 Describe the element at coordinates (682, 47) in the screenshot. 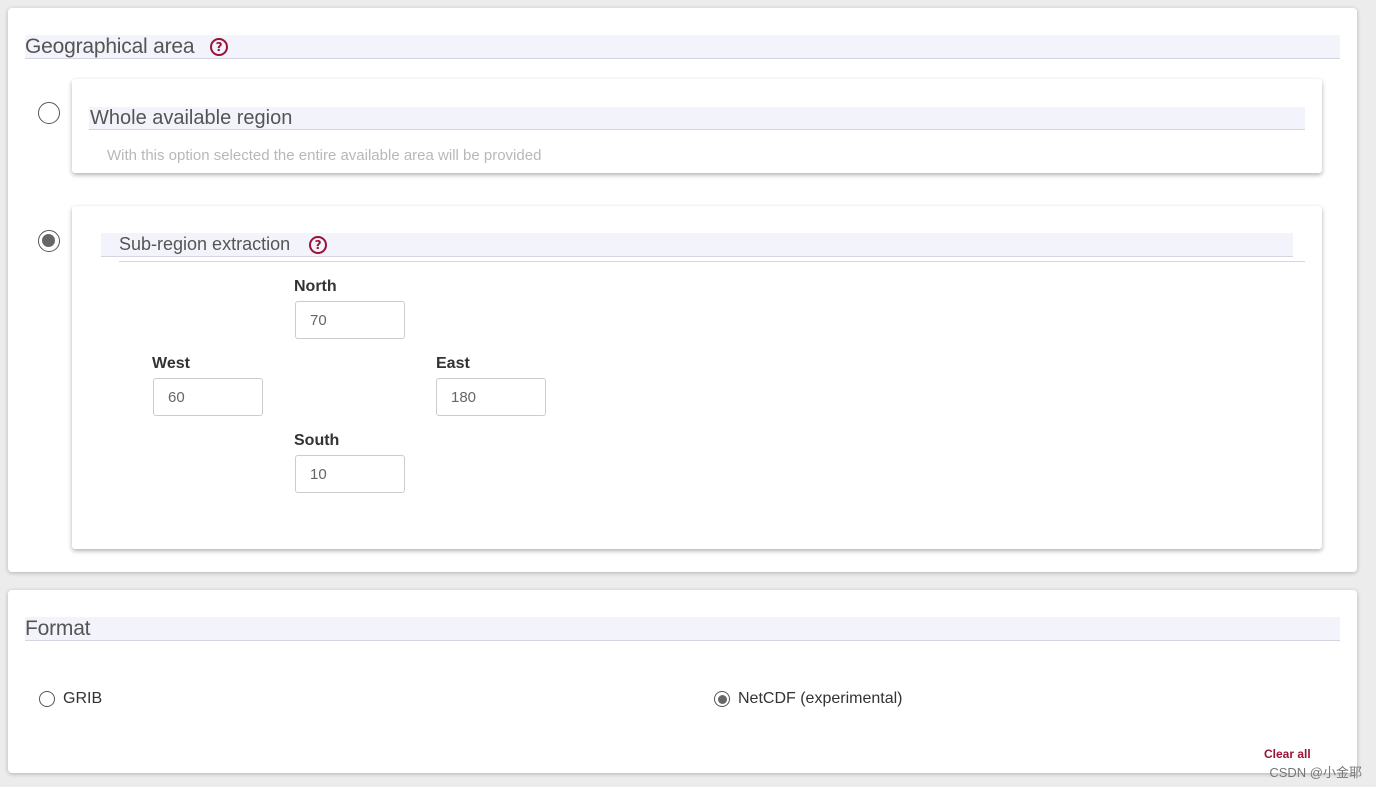

I see `geographical-area-header: Geographical area ?` at that location.